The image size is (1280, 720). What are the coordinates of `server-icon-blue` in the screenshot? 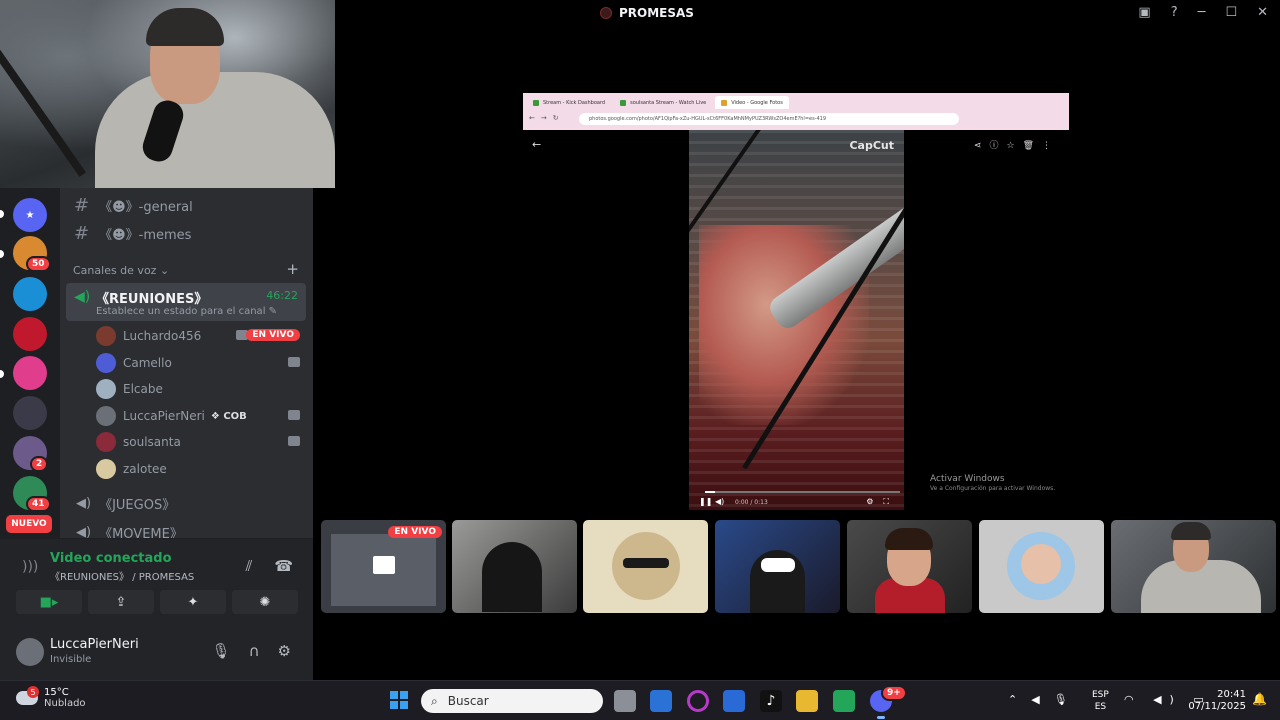 It's located at (30, 294).